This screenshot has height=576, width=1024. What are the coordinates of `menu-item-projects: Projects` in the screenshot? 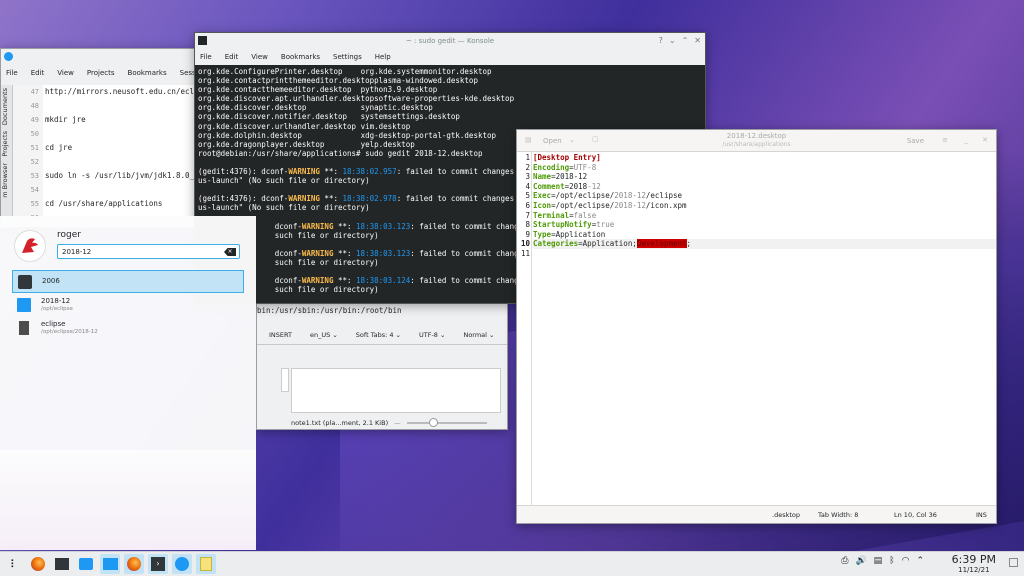 It's located at (101, 73).